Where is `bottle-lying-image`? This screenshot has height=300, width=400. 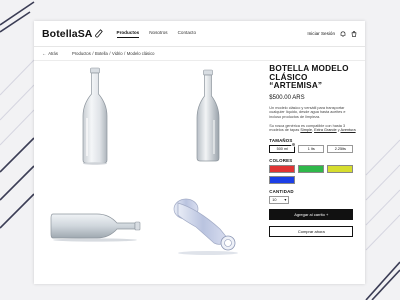
bottle-lying-image is located at coordinates (95, 227).